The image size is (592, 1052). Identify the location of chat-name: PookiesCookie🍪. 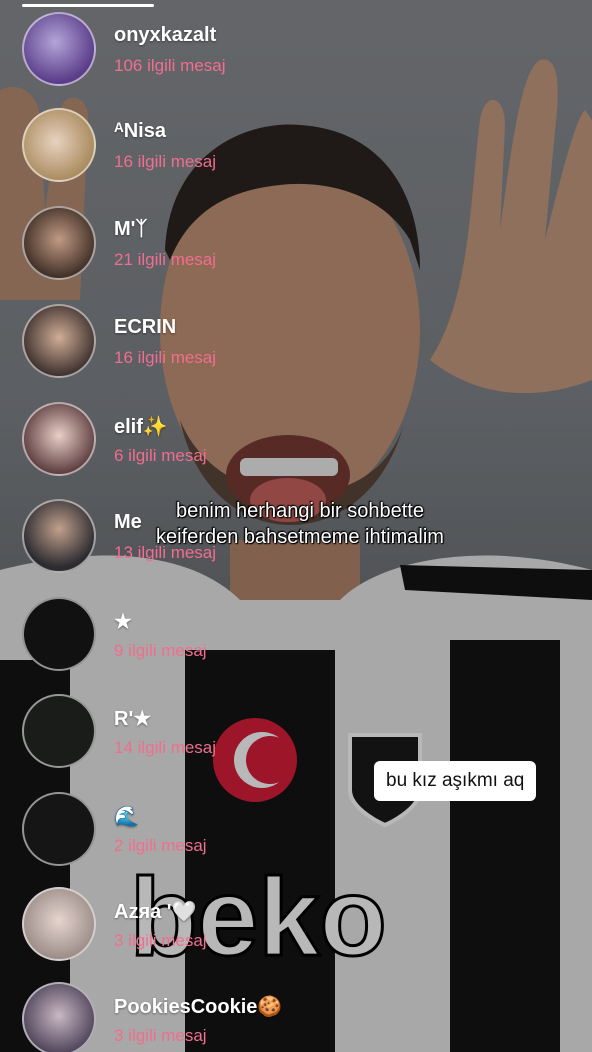
(198, 1007).